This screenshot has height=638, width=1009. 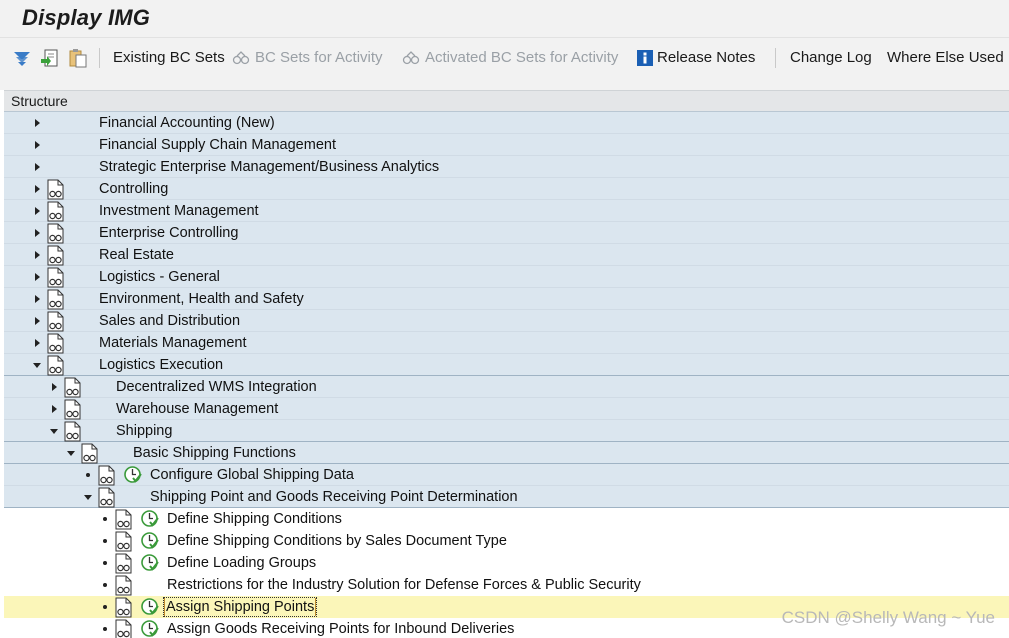 What do you see at coordinates (39, 101) in the screenshot?
I see `structure-header-label: Structure` at bounding box center [39, 101].